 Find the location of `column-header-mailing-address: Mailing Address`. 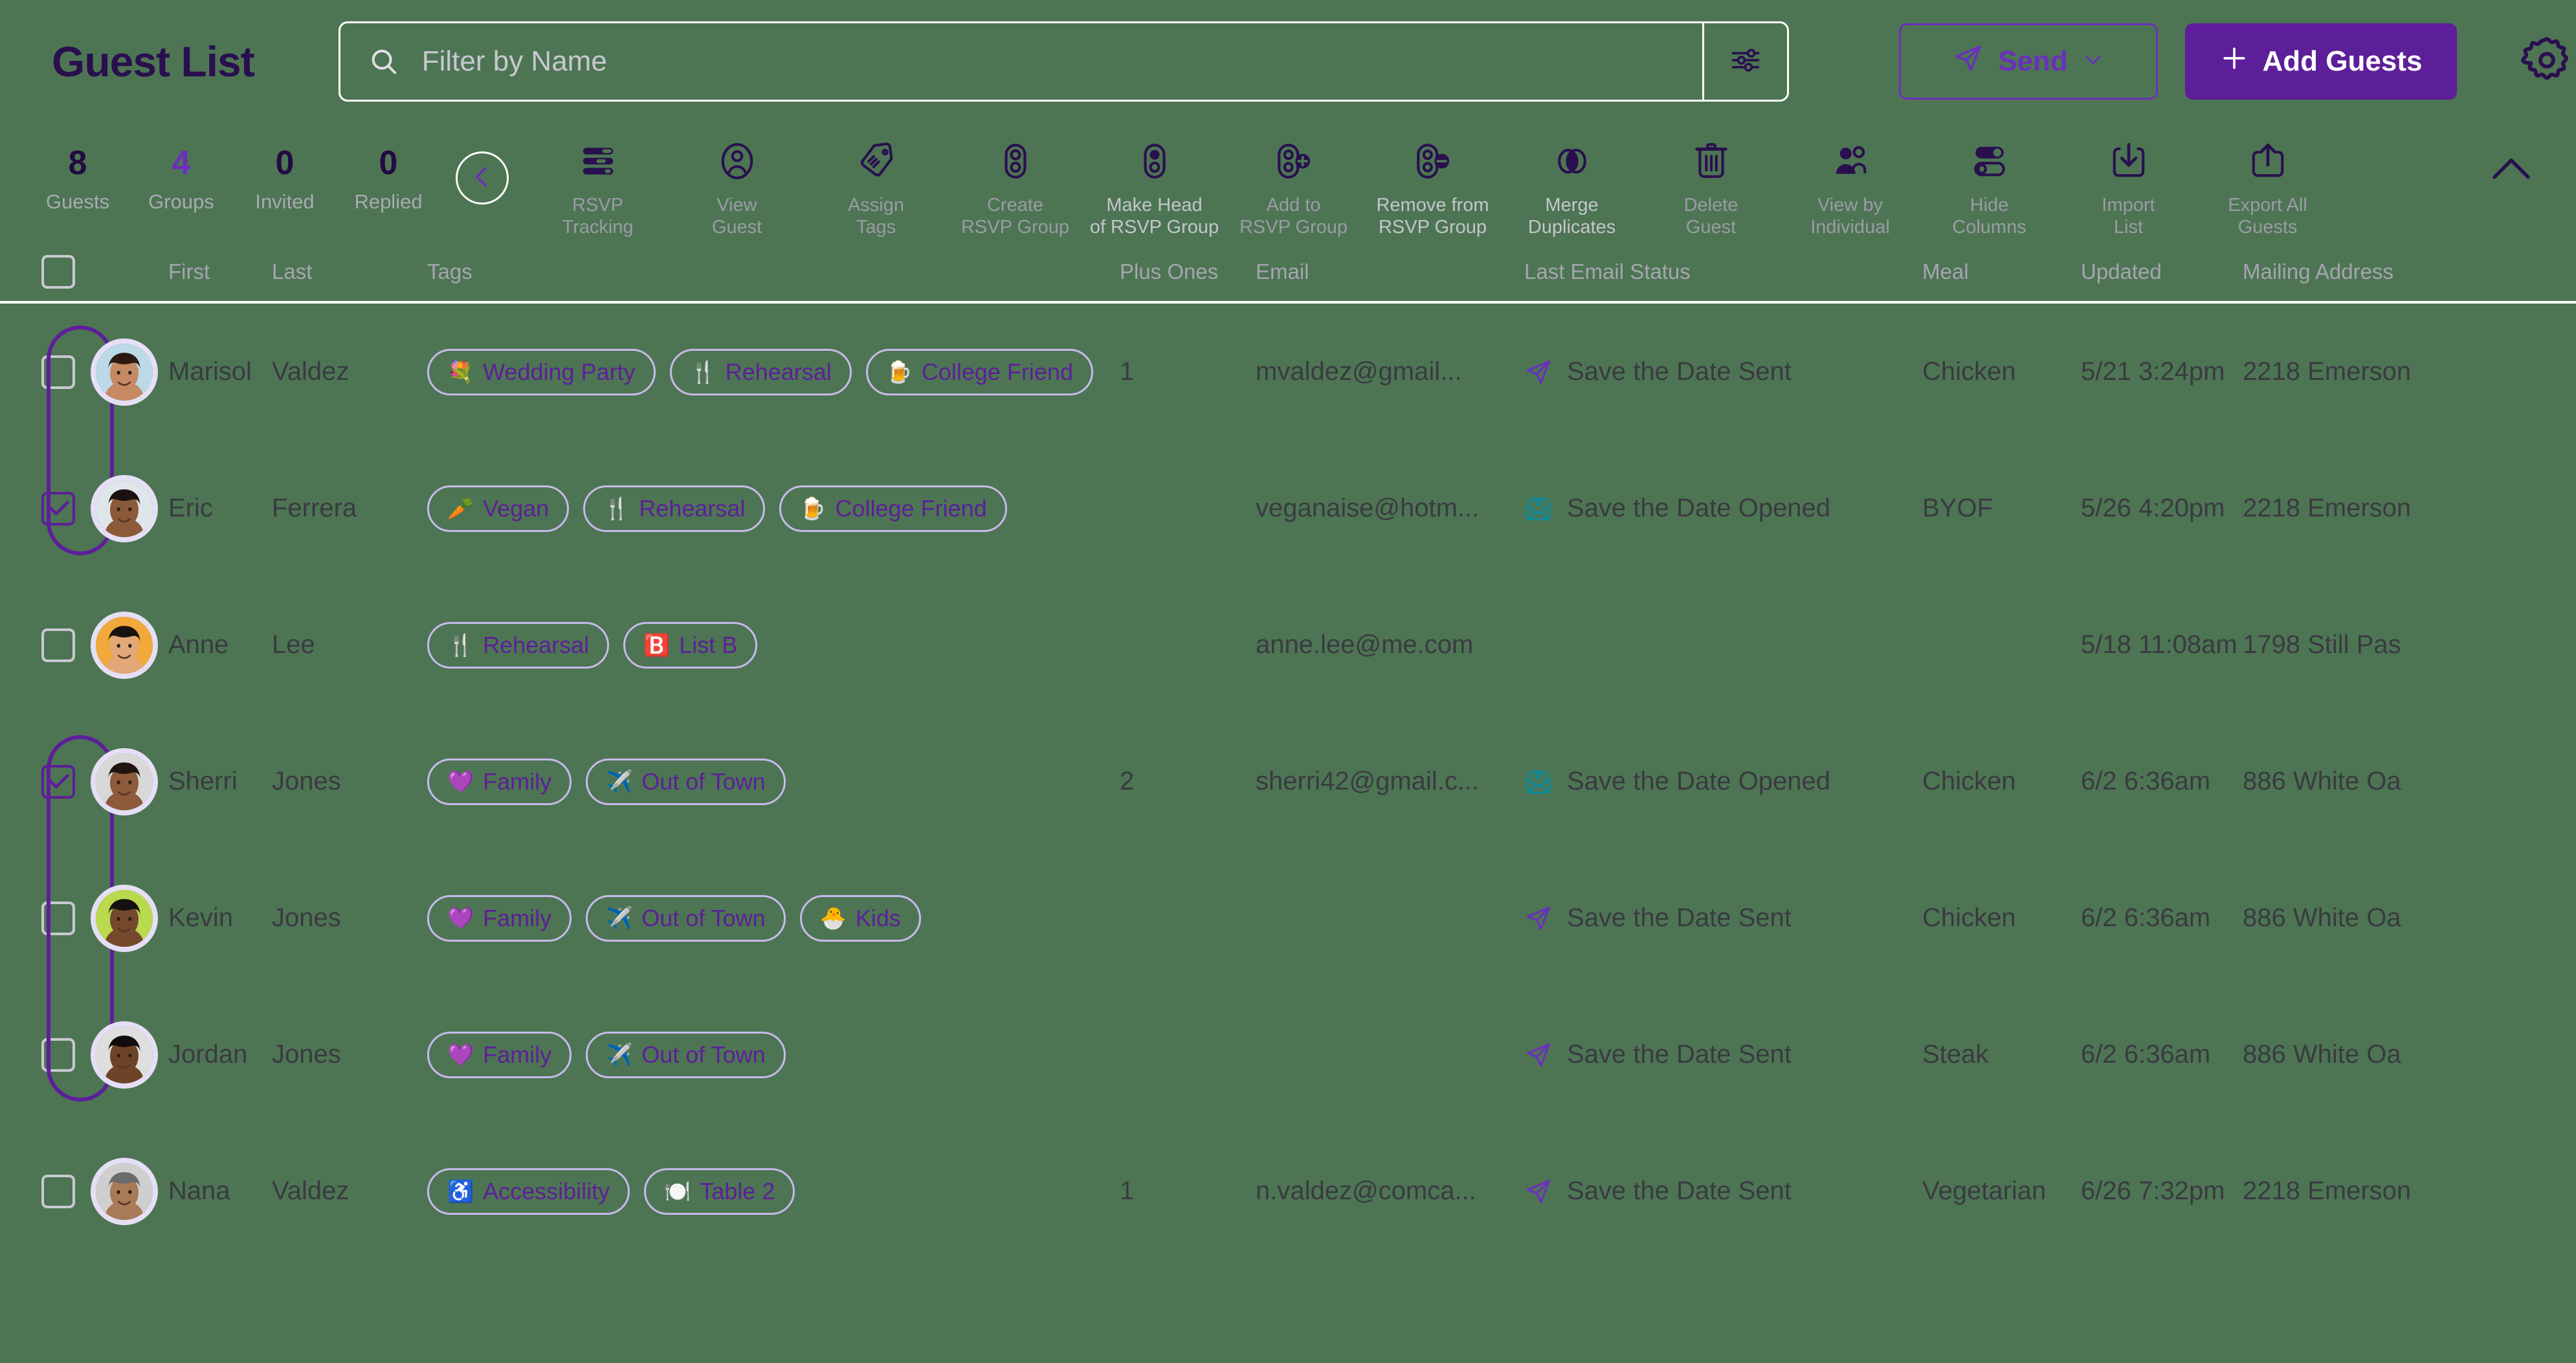

column-header-mailing-address: Mailing Address is located at coordinates (2382, 272).